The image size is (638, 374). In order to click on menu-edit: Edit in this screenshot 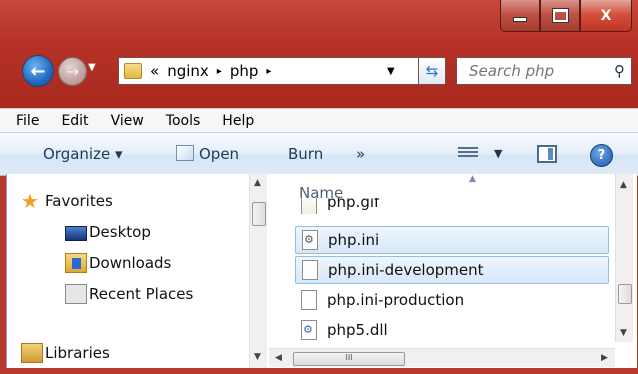, I will do `click(74, 121)`.